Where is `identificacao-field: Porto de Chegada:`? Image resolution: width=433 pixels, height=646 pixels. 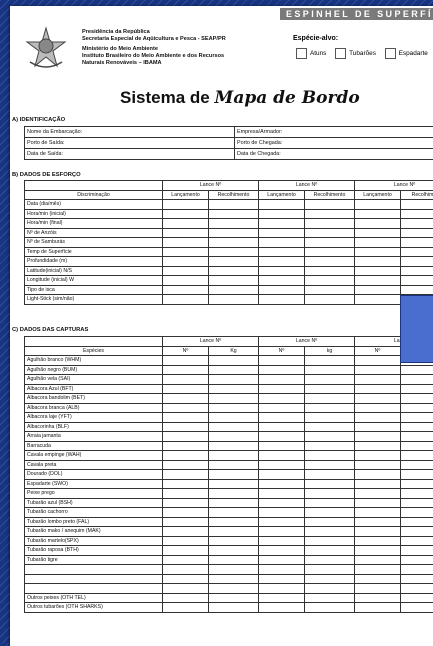 identificacao-field: Porto de Chegada: is located at coordinates (334, 143).